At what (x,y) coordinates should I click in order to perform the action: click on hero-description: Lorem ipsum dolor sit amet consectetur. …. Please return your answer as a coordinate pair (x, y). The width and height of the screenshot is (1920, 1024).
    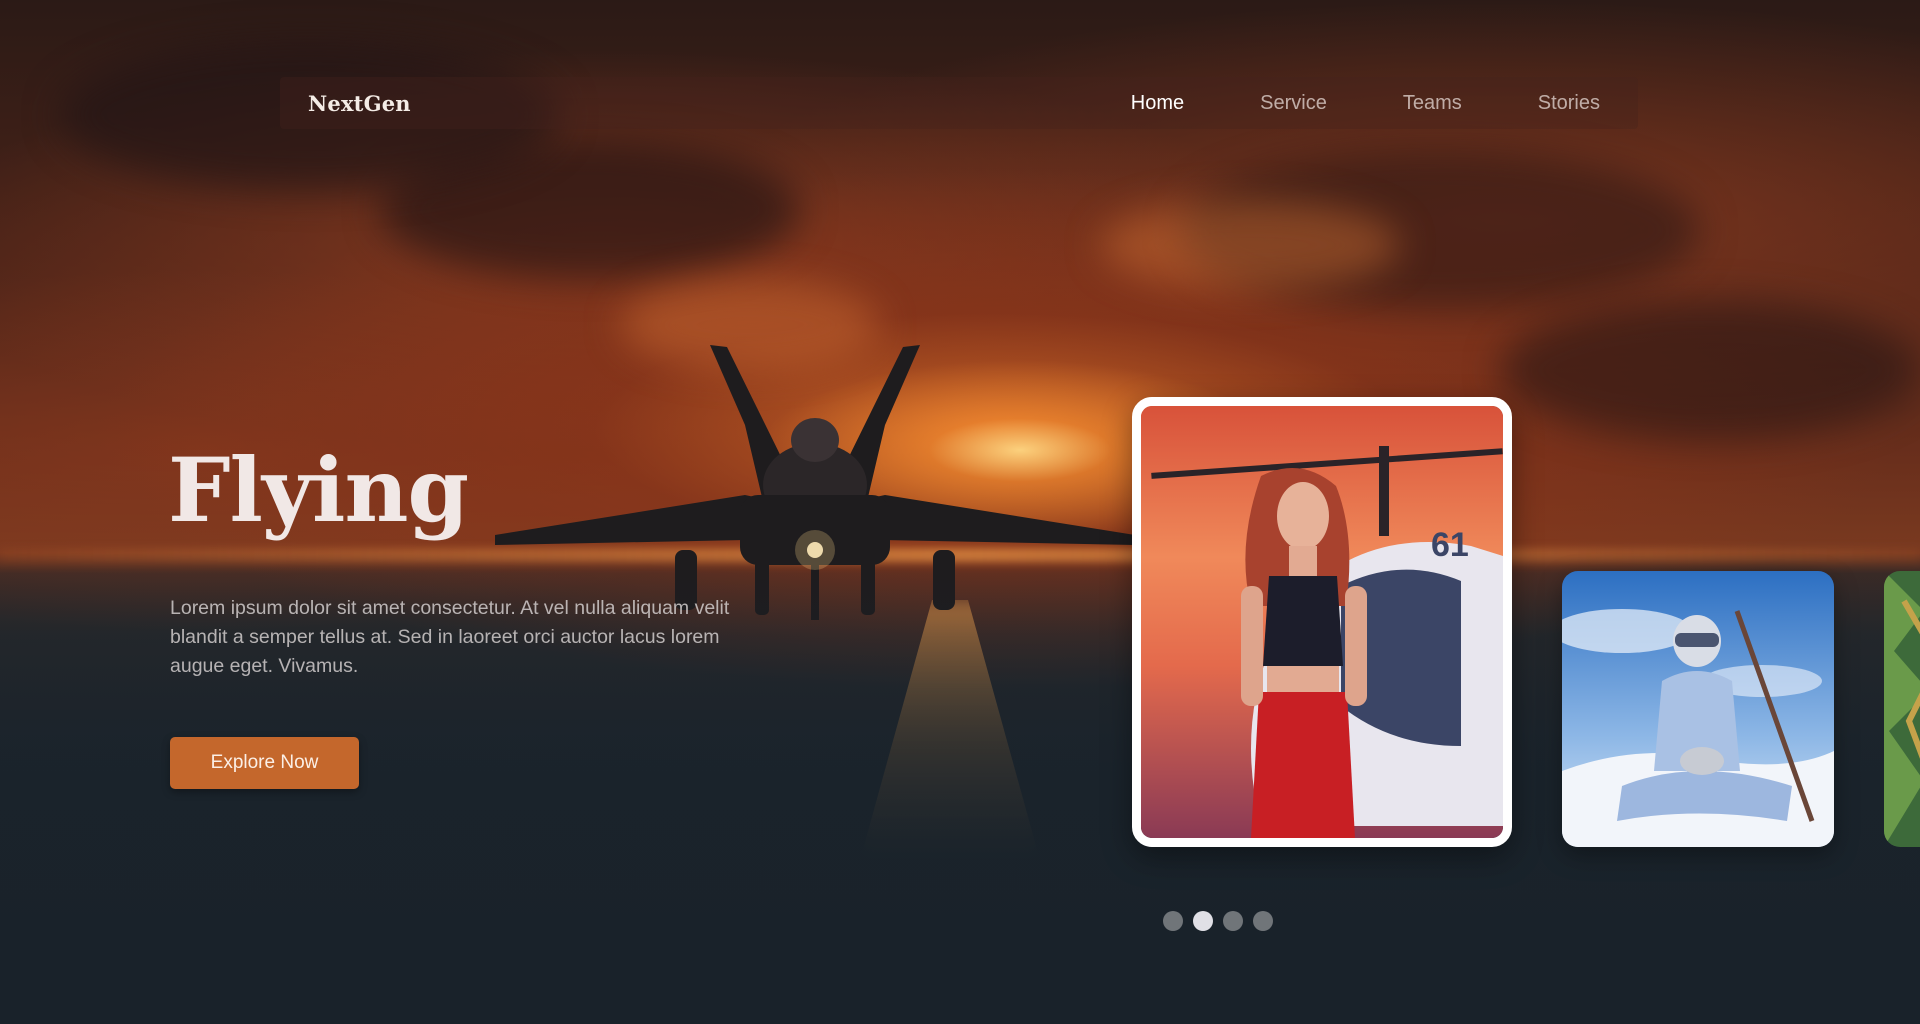
    Looking at the image, I should click on (450, 637).